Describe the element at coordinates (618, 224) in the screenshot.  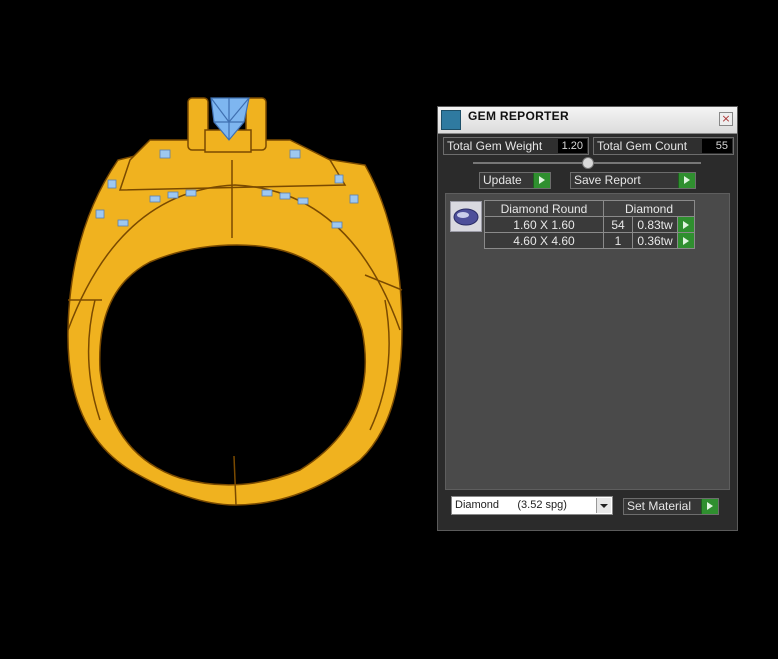
I see `gem-count: 54` at that location.